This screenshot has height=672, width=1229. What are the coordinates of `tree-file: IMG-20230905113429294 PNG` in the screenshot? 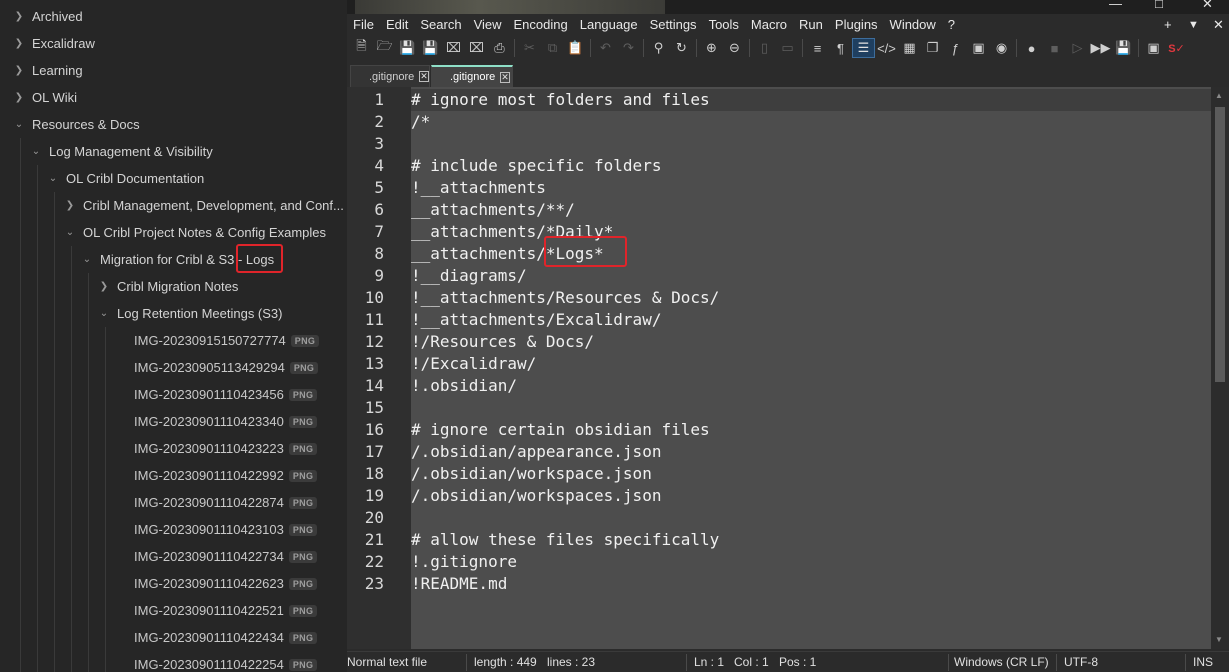 It's located at (173, 367).